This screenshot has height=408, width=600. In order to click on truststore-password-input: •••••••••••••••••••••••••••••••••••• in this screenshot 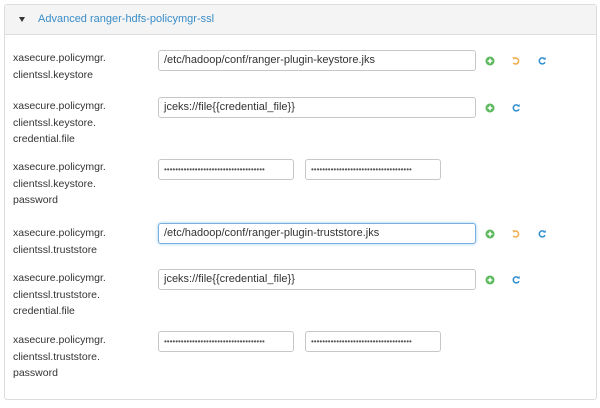, I will do `click(226, 341)`.